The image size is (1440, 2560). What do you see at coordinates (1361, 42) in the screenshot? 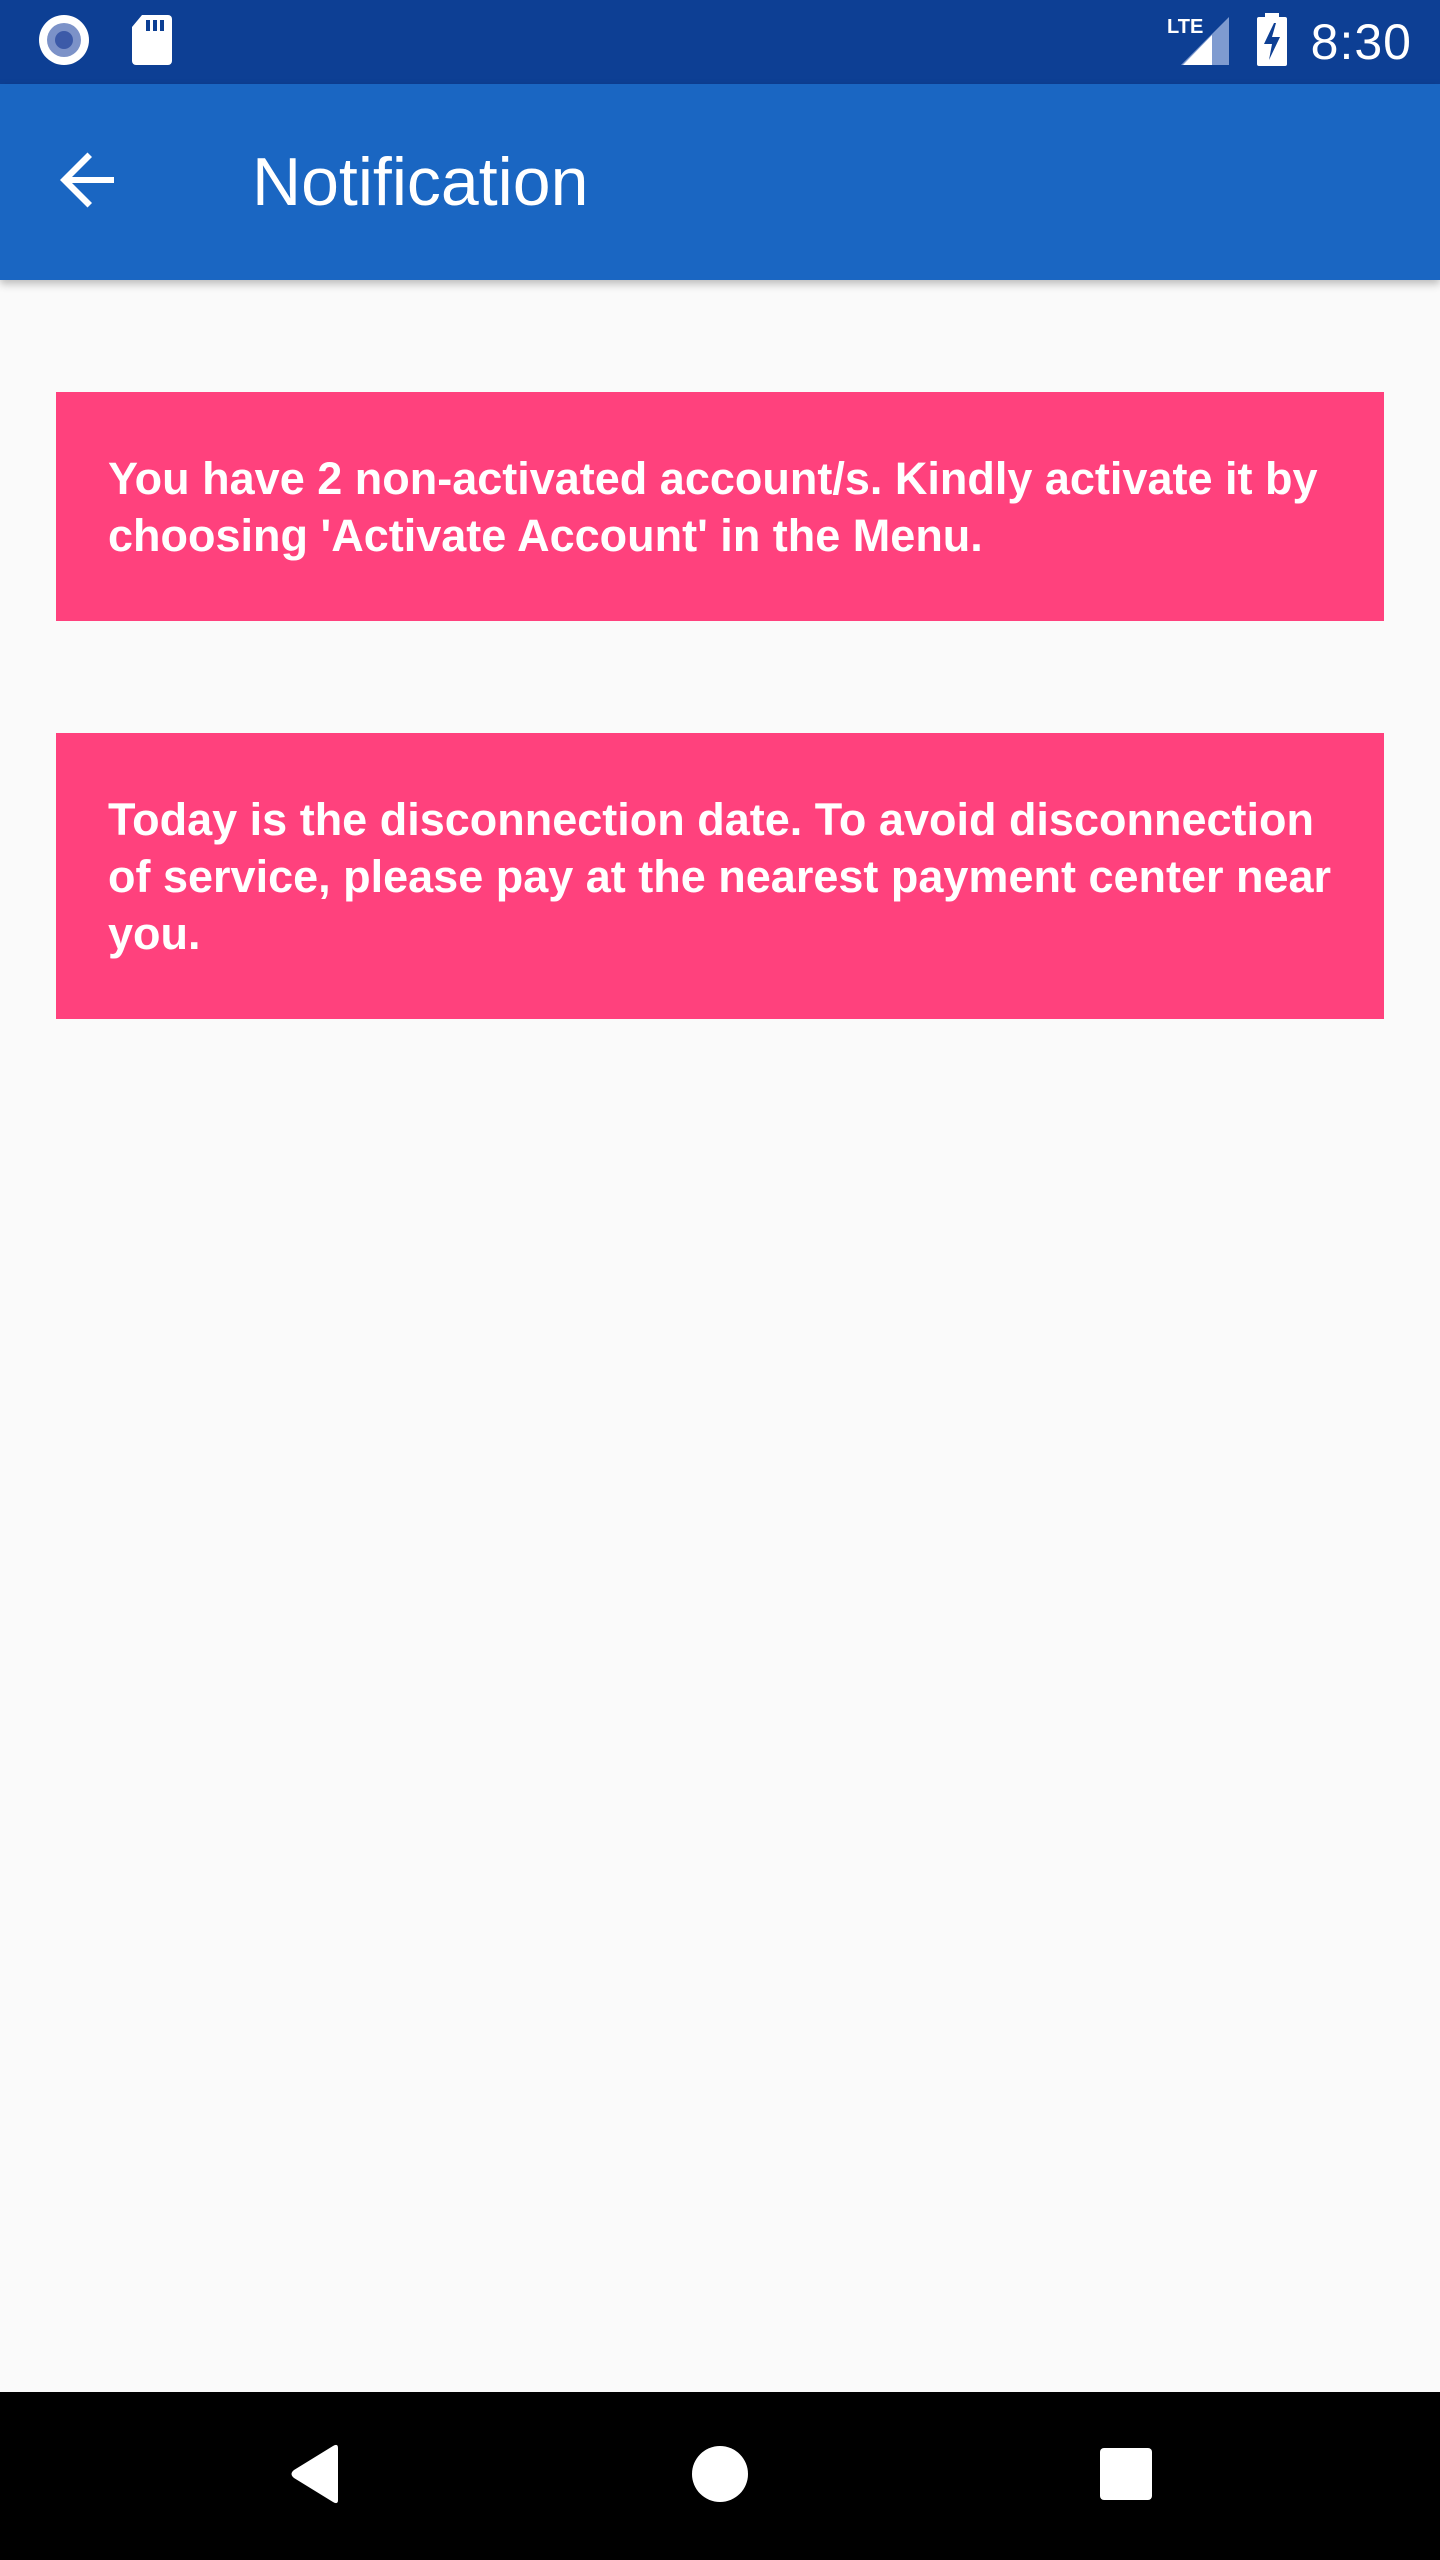
I see `status-time: 8:30` at bounding box center [1361, 42].